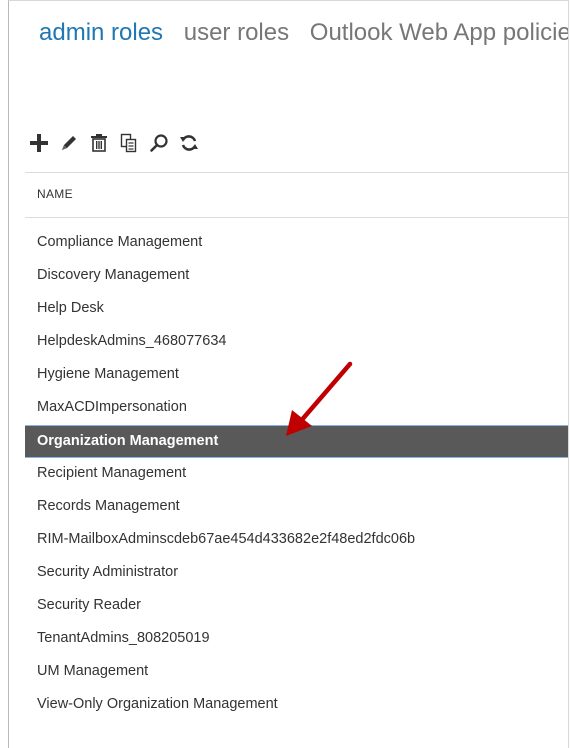  What do you see at coordinates (296, 639) in the screenshot?
I see `table-row: TenantAdmins_808205019` at bounding box center [296, 639].